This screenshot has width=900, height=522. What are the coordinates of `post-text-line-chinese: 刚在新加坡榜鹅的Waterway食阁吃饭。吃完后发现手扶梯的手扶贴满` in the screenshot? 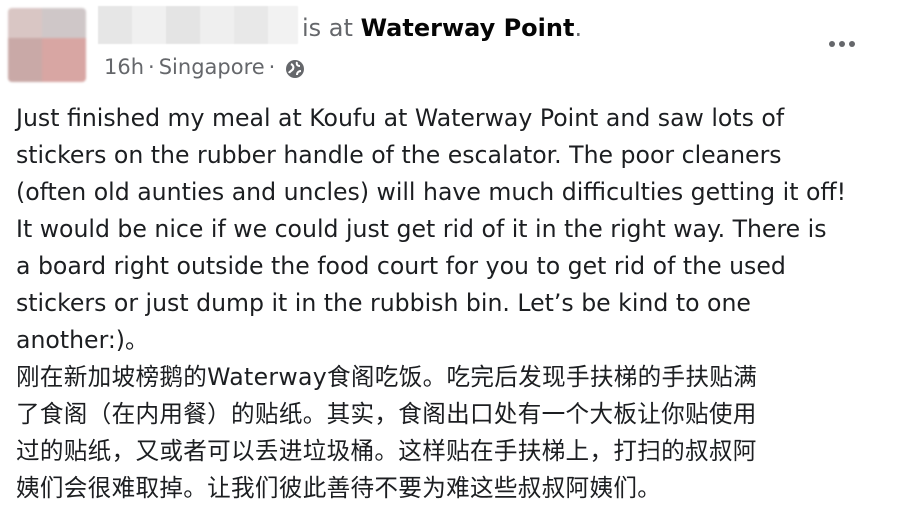 It's located at (387, 377).